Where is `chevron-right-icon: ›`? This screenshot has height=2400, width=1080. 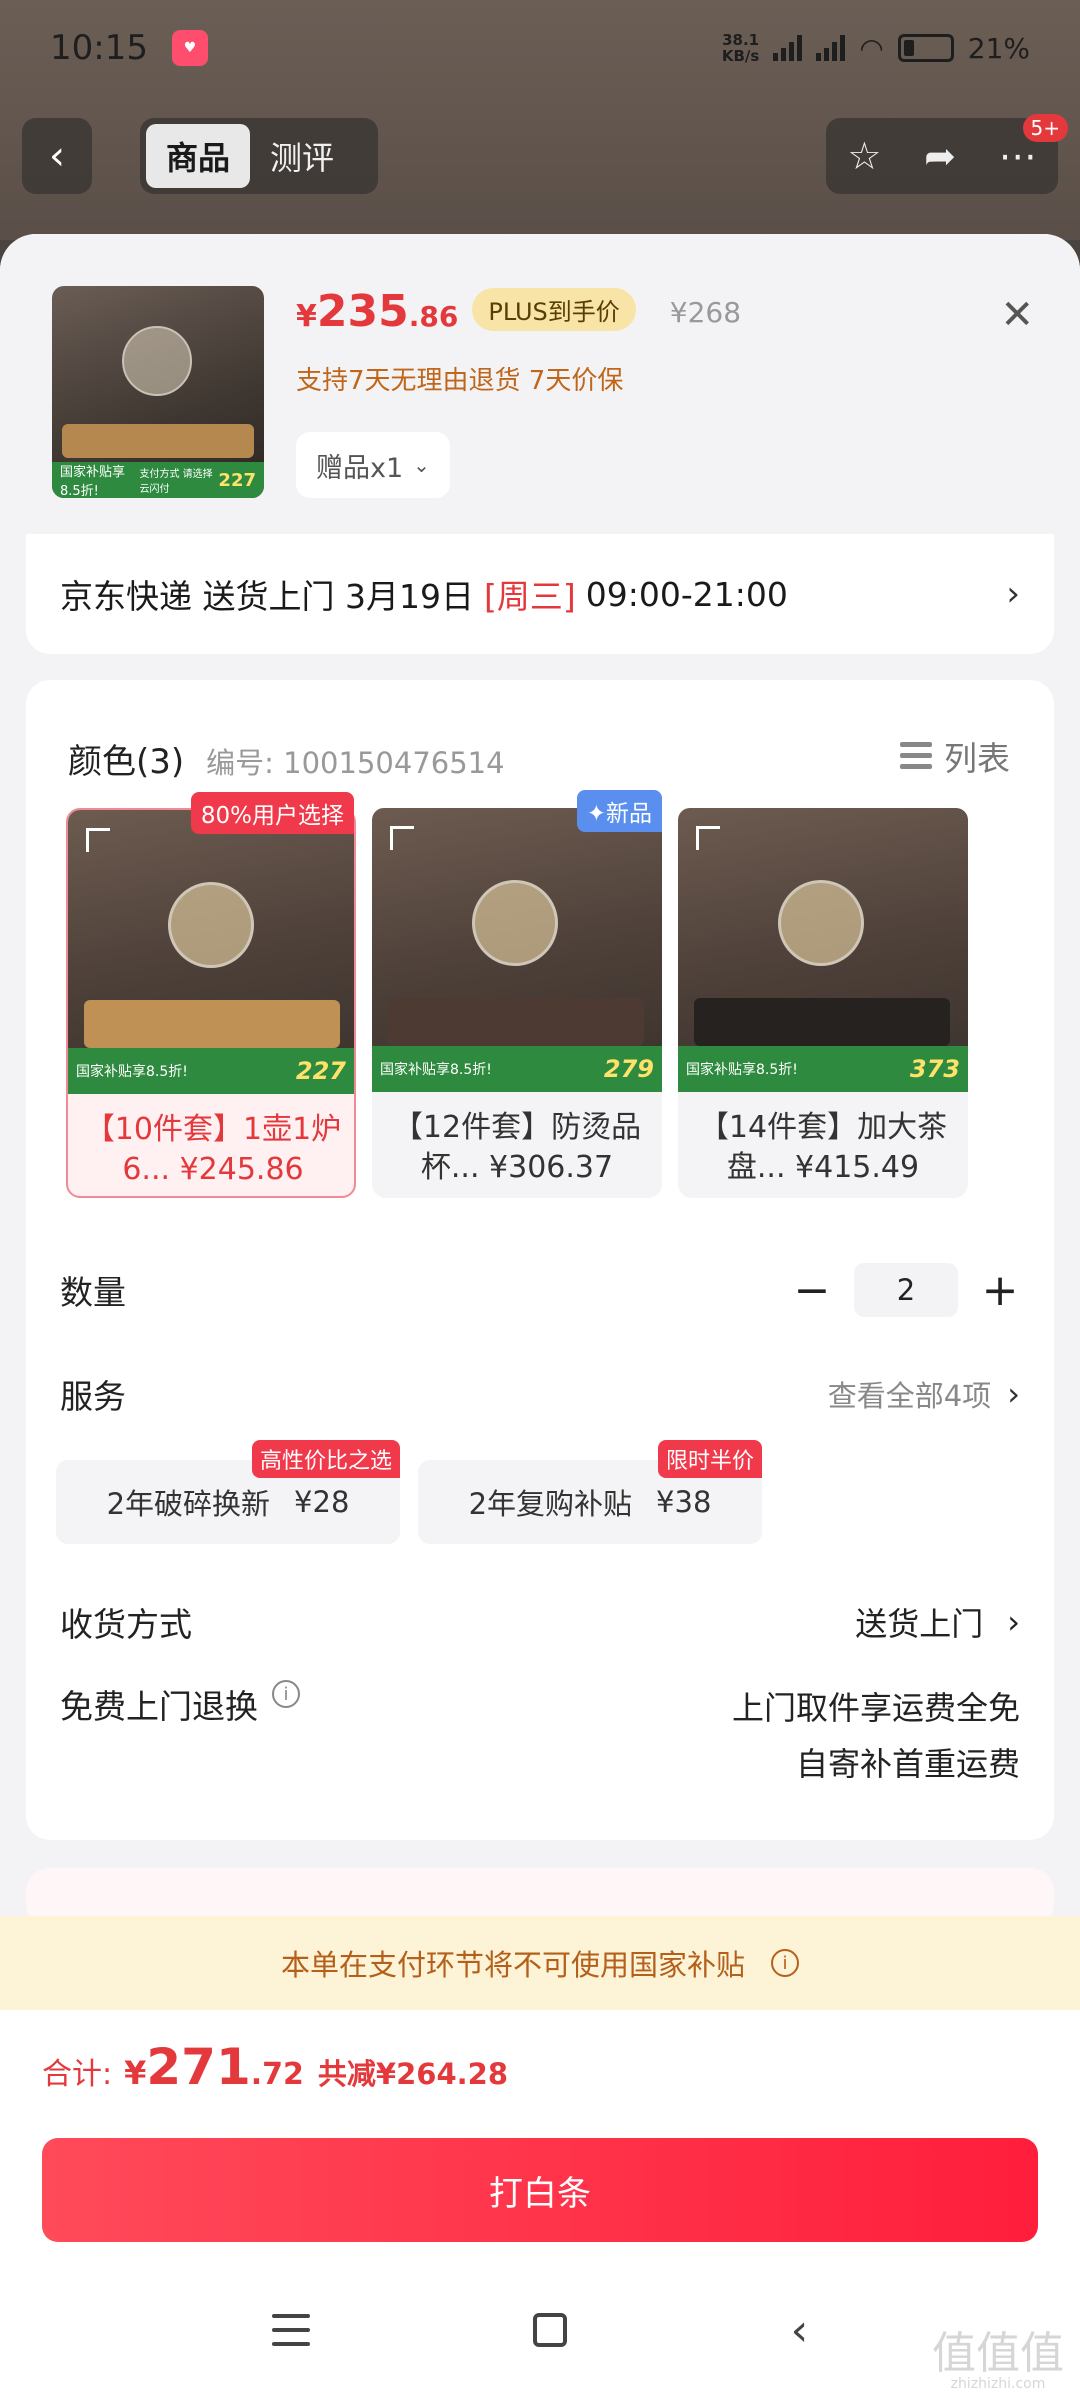 chevron-right-icon: › is located at coordinates (1013, 594).